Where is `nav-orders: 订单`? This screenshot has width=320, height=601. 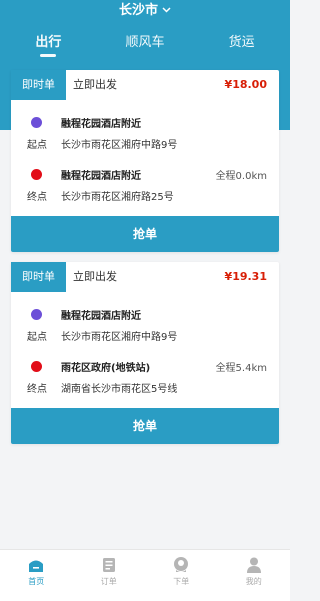
nav-orders: 订单 is located at coordinates (109, 575).